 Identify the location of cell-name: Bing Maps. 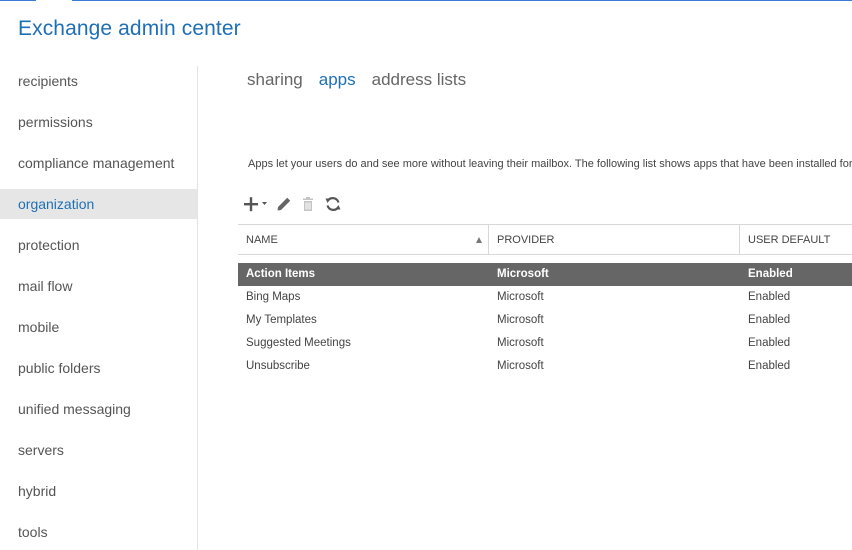
(273, 297).